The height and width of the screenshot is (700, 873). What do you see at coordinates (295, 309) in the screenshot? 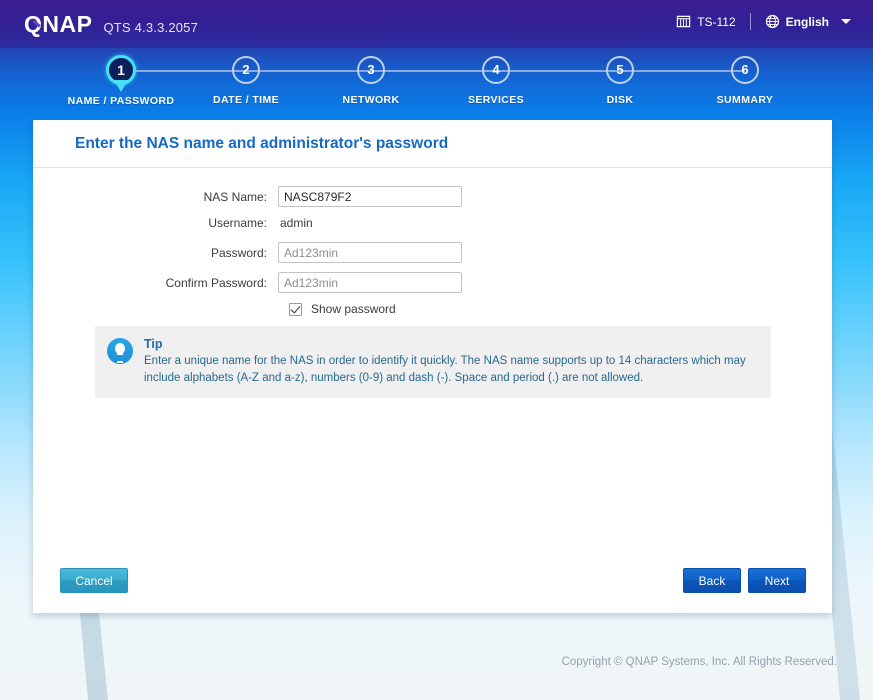
I see `show-password-checkbox` at bounding box center [295, 309].